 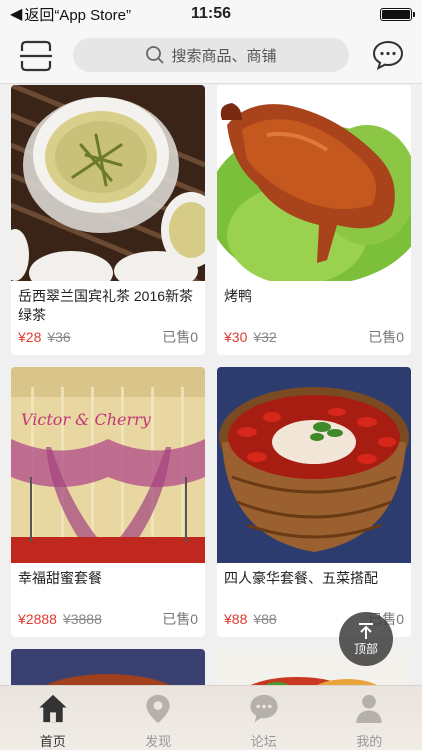 What do you see at coordinates (16, 14) in the screenshot?
I see `back-chevron-icon: ◀` at bounding box center [16, 14].